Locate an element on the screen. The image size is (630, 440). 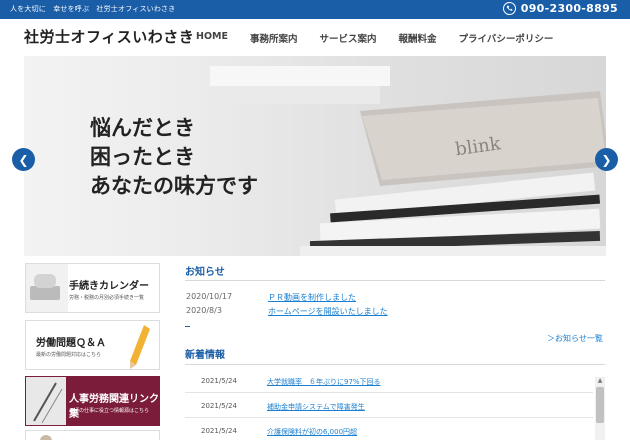
chevron-left-icon: ❮ is located at coordinates (23, 159).